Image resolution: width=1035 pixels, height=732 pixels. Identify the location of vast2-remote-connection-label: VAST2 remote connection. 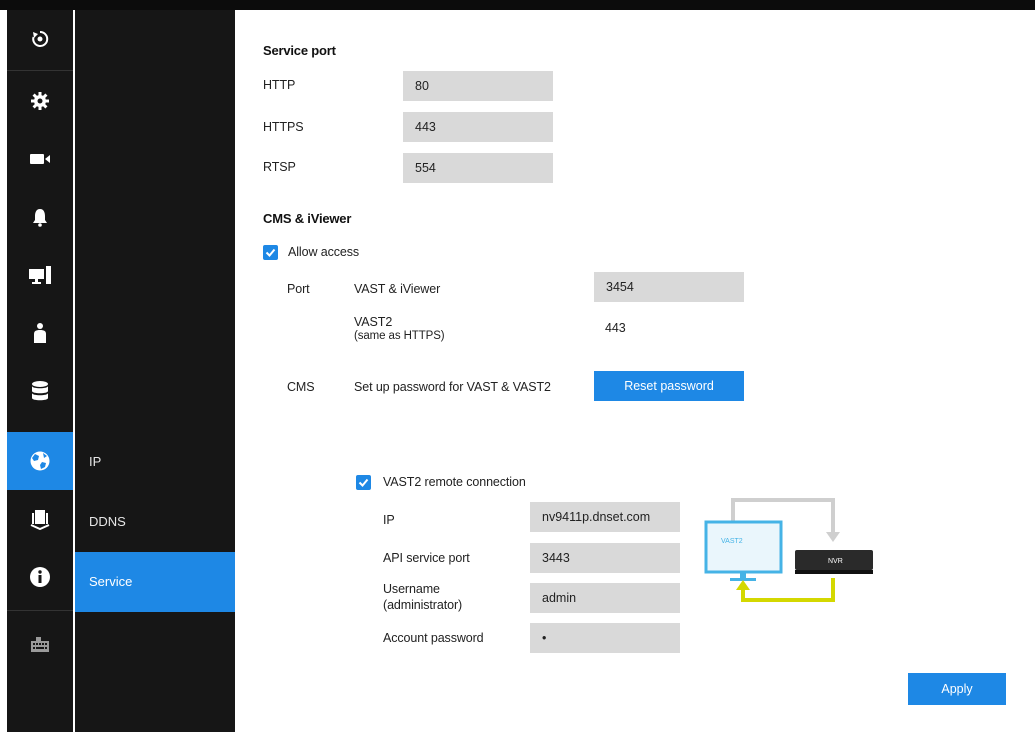
(454, 482).